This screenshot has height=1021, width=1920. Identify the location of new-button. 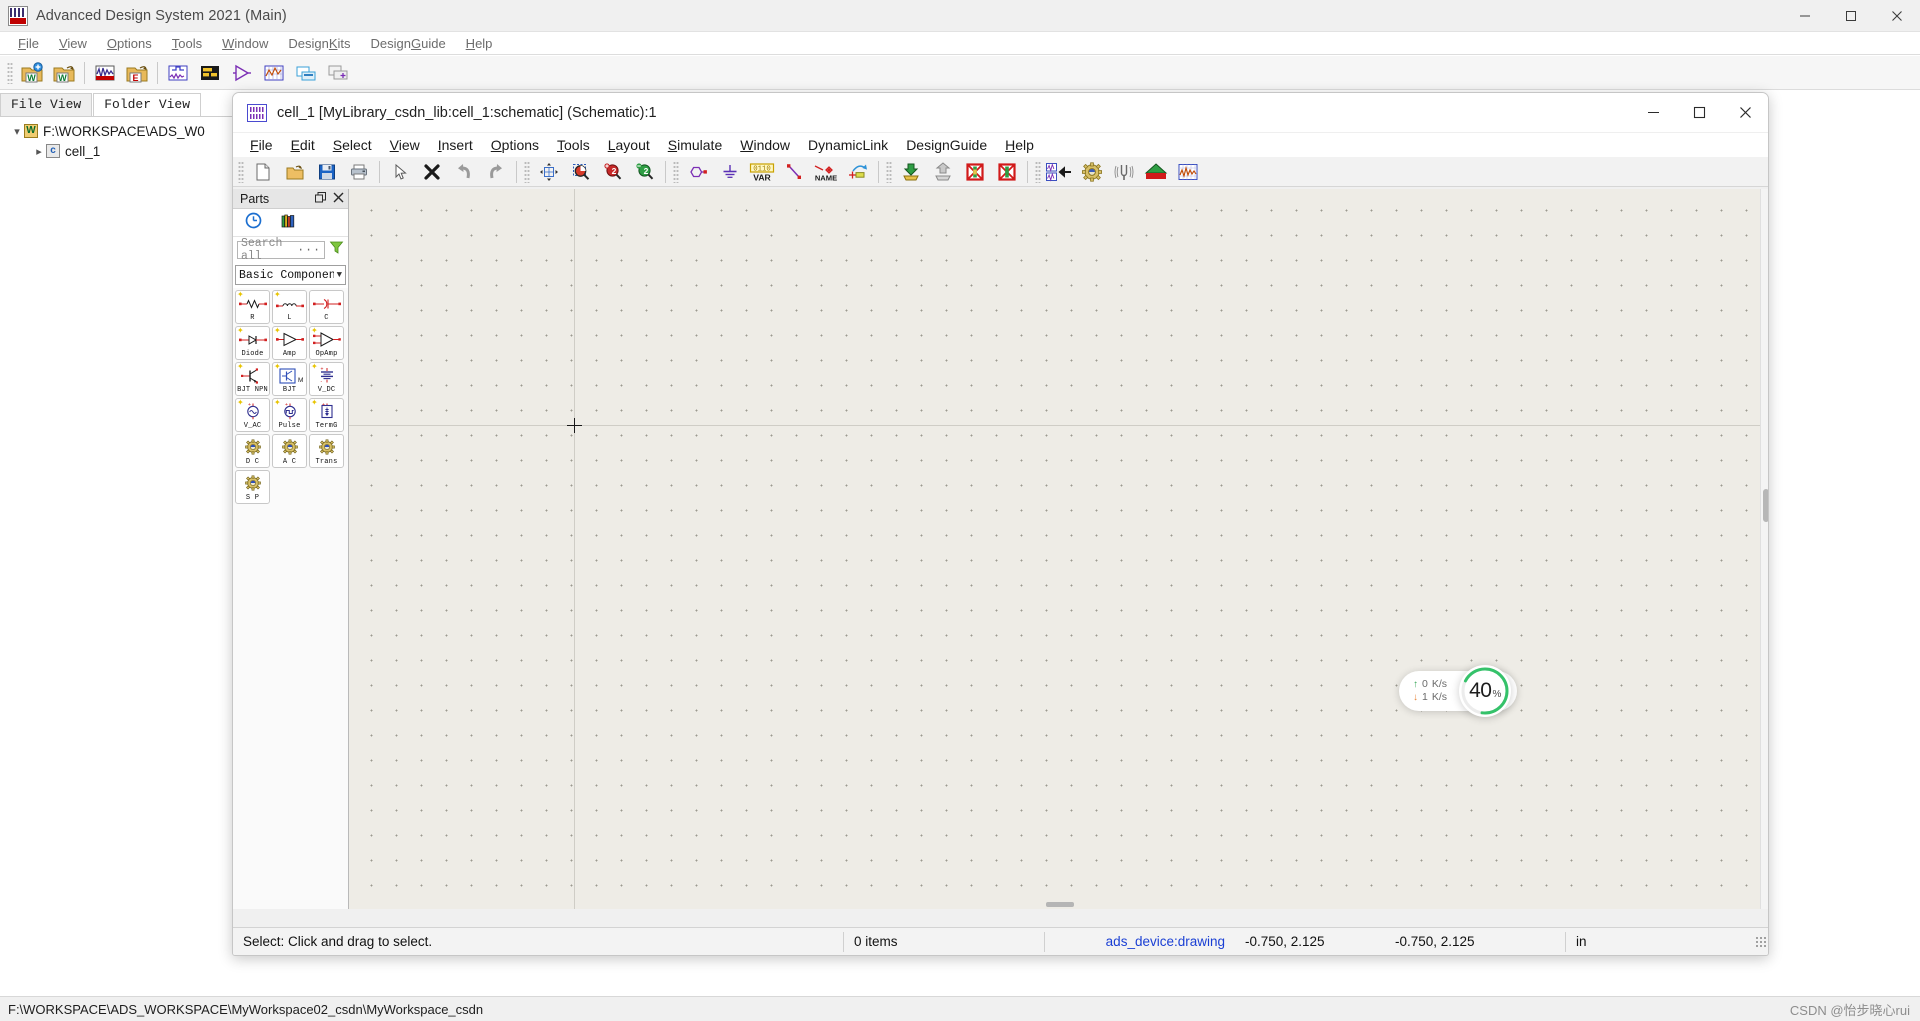
(263, 172).